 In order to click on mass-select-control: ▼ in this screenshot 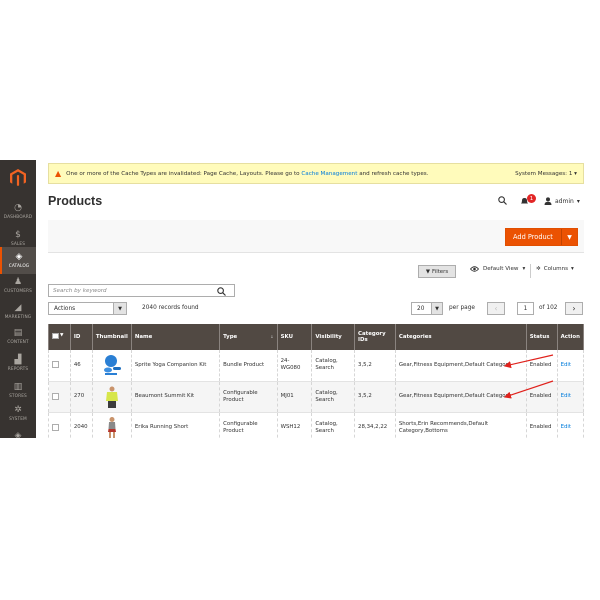, I will do `click(57, 336)`.